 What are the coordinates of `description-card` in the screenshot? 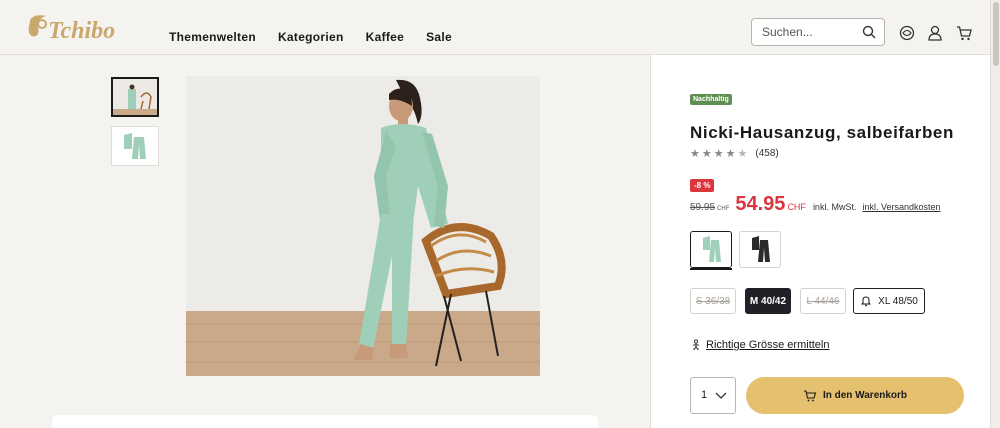 It's located at (325, 421).